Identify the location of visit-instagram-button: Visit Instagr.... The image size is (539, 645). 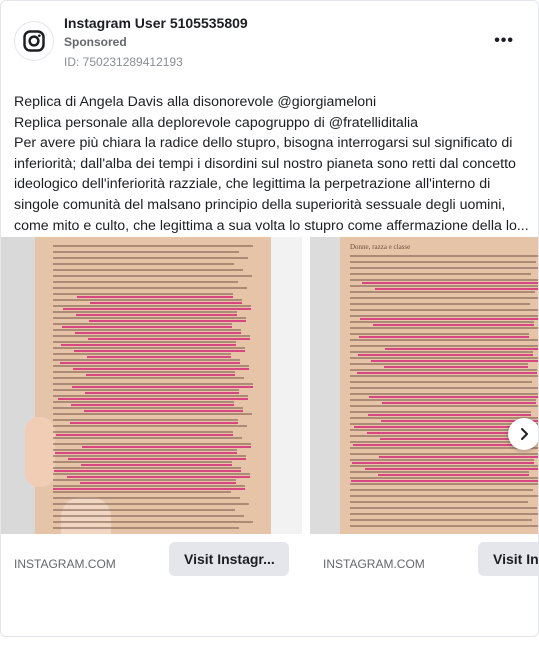
(229, 559).